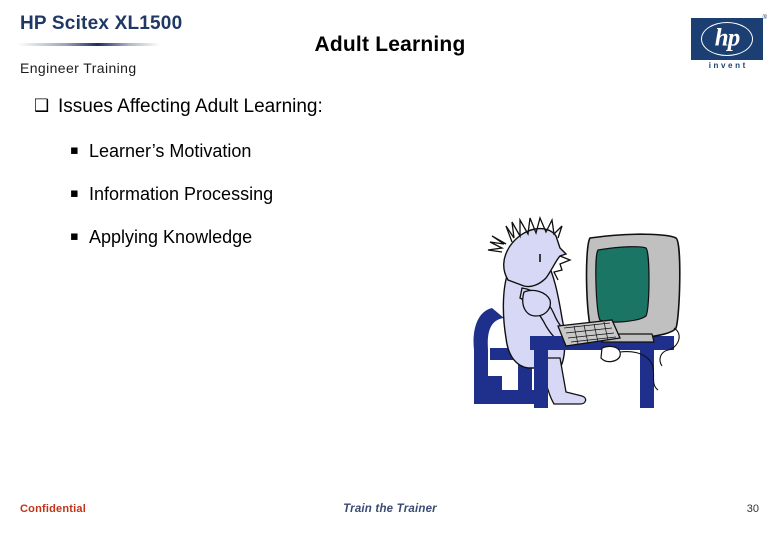 The image size is (780, 540). I want to click on page-number: 30, so click(752, 509).